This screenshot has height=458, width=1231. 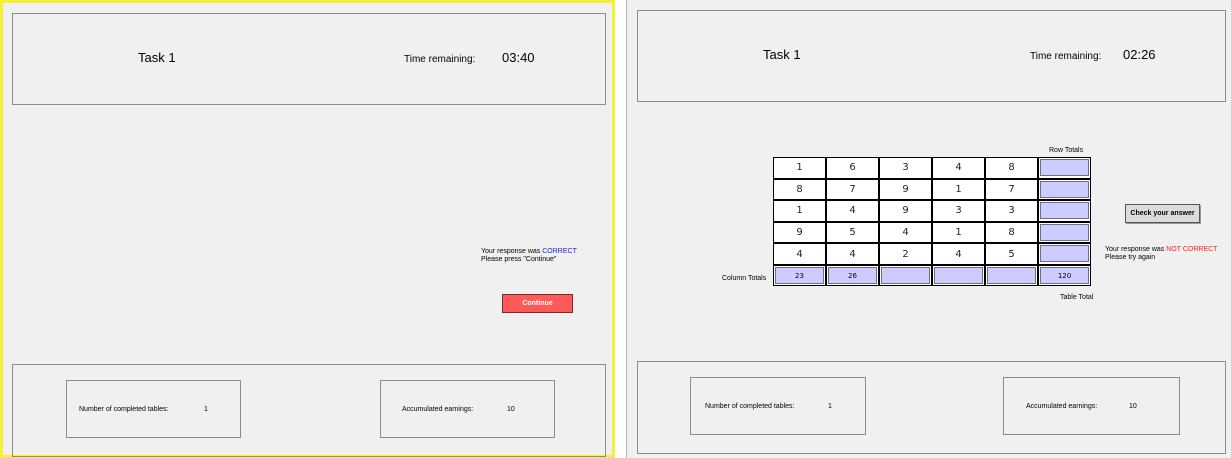 What do you see at coordinates (519, 259) in the screenshot?
I see `response-instruction: Please press "Continue"` at bounding box center [519, 259].